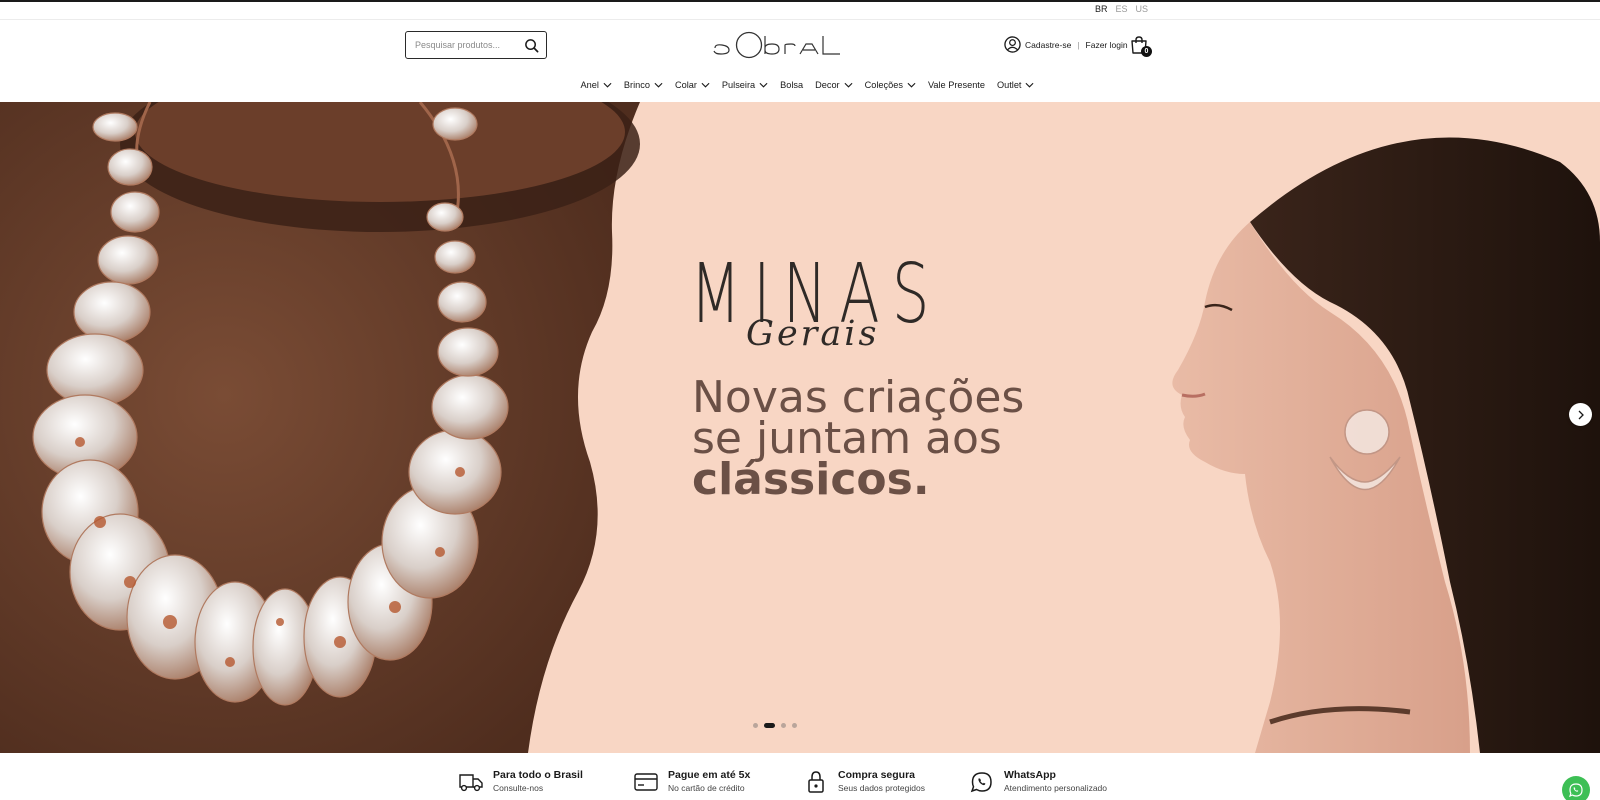 The height and width of the screenshot is (800, 1600). I want to click on language-br: BR, so click(1101, 9).